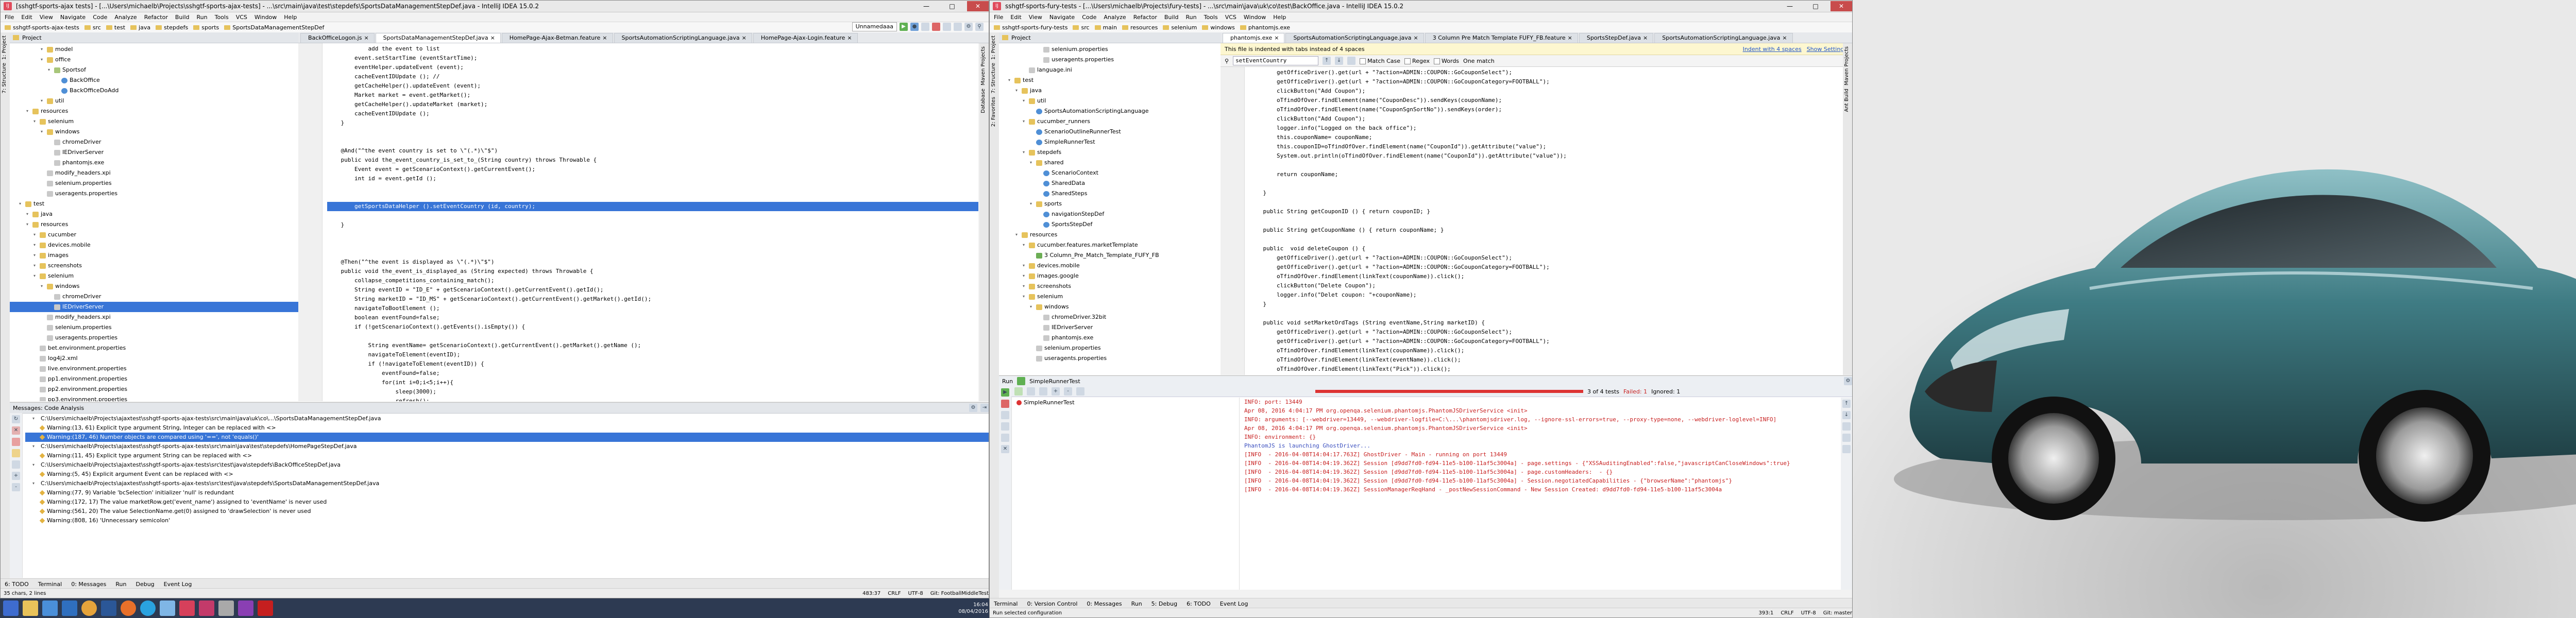  What do you see at coordinates (1417, 61) in the screenshot?
I see `regex-option: Regex` at bounding box center [1417, 61].